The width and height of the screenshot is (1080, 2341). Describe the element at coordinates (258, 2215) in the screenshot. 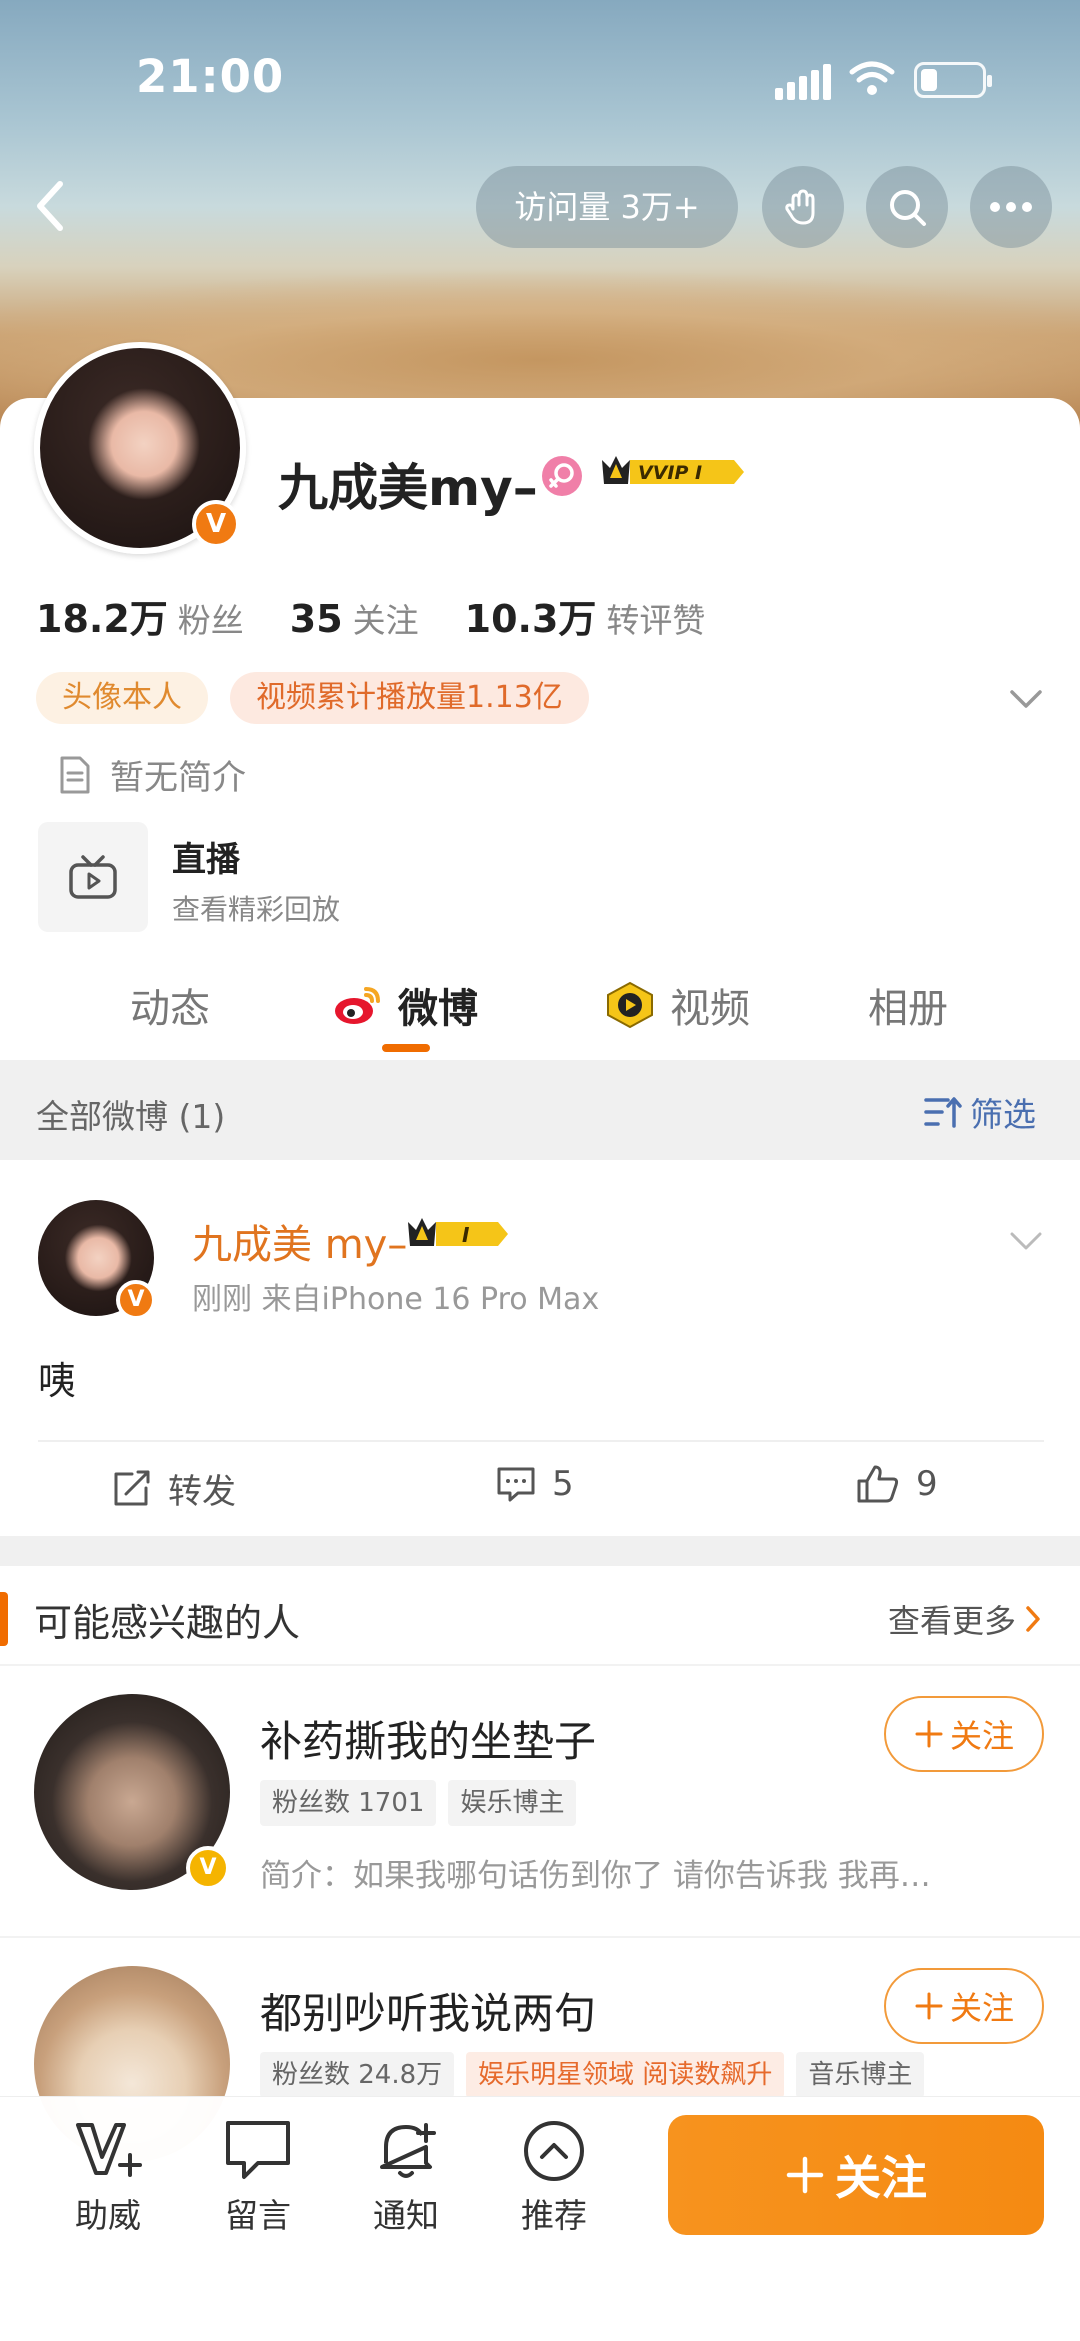

I see `message-label: 留言` at that location.